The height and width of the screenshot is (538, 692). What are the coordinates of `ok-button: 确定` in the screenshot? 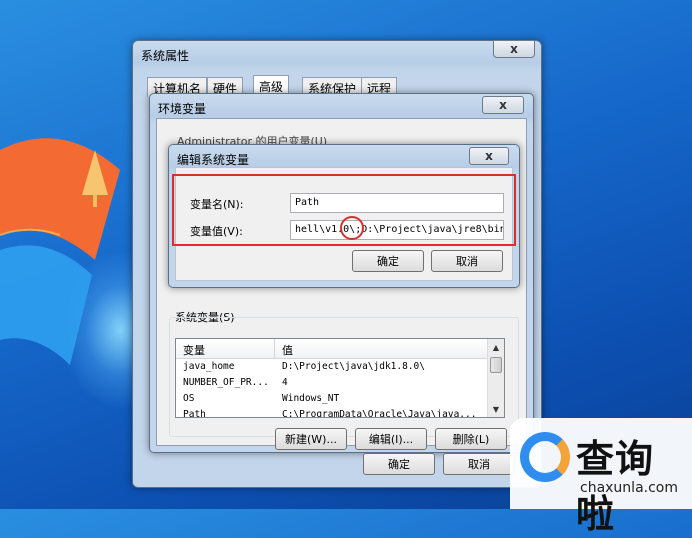 It's located at (399, 464).